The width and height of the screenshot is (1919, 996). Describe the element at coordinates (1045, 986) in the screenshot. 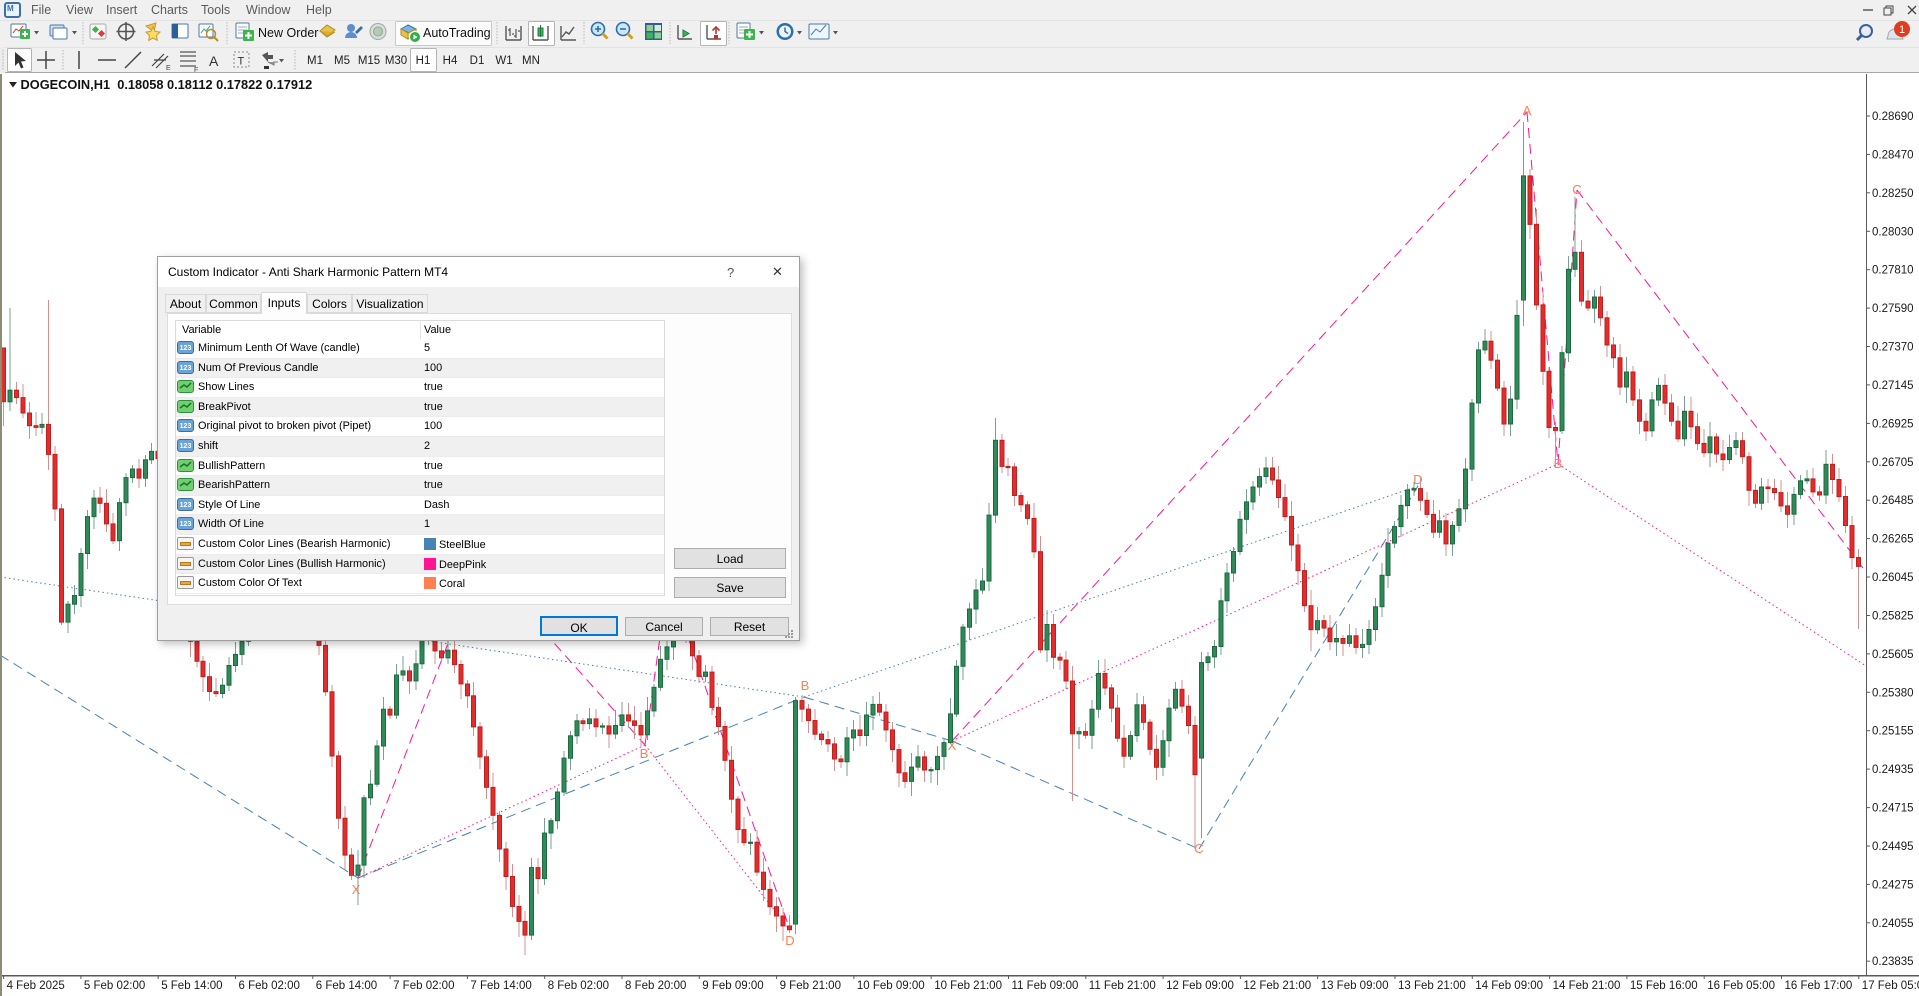

I see `svg-text: 11 Feb 09:00` at that location.